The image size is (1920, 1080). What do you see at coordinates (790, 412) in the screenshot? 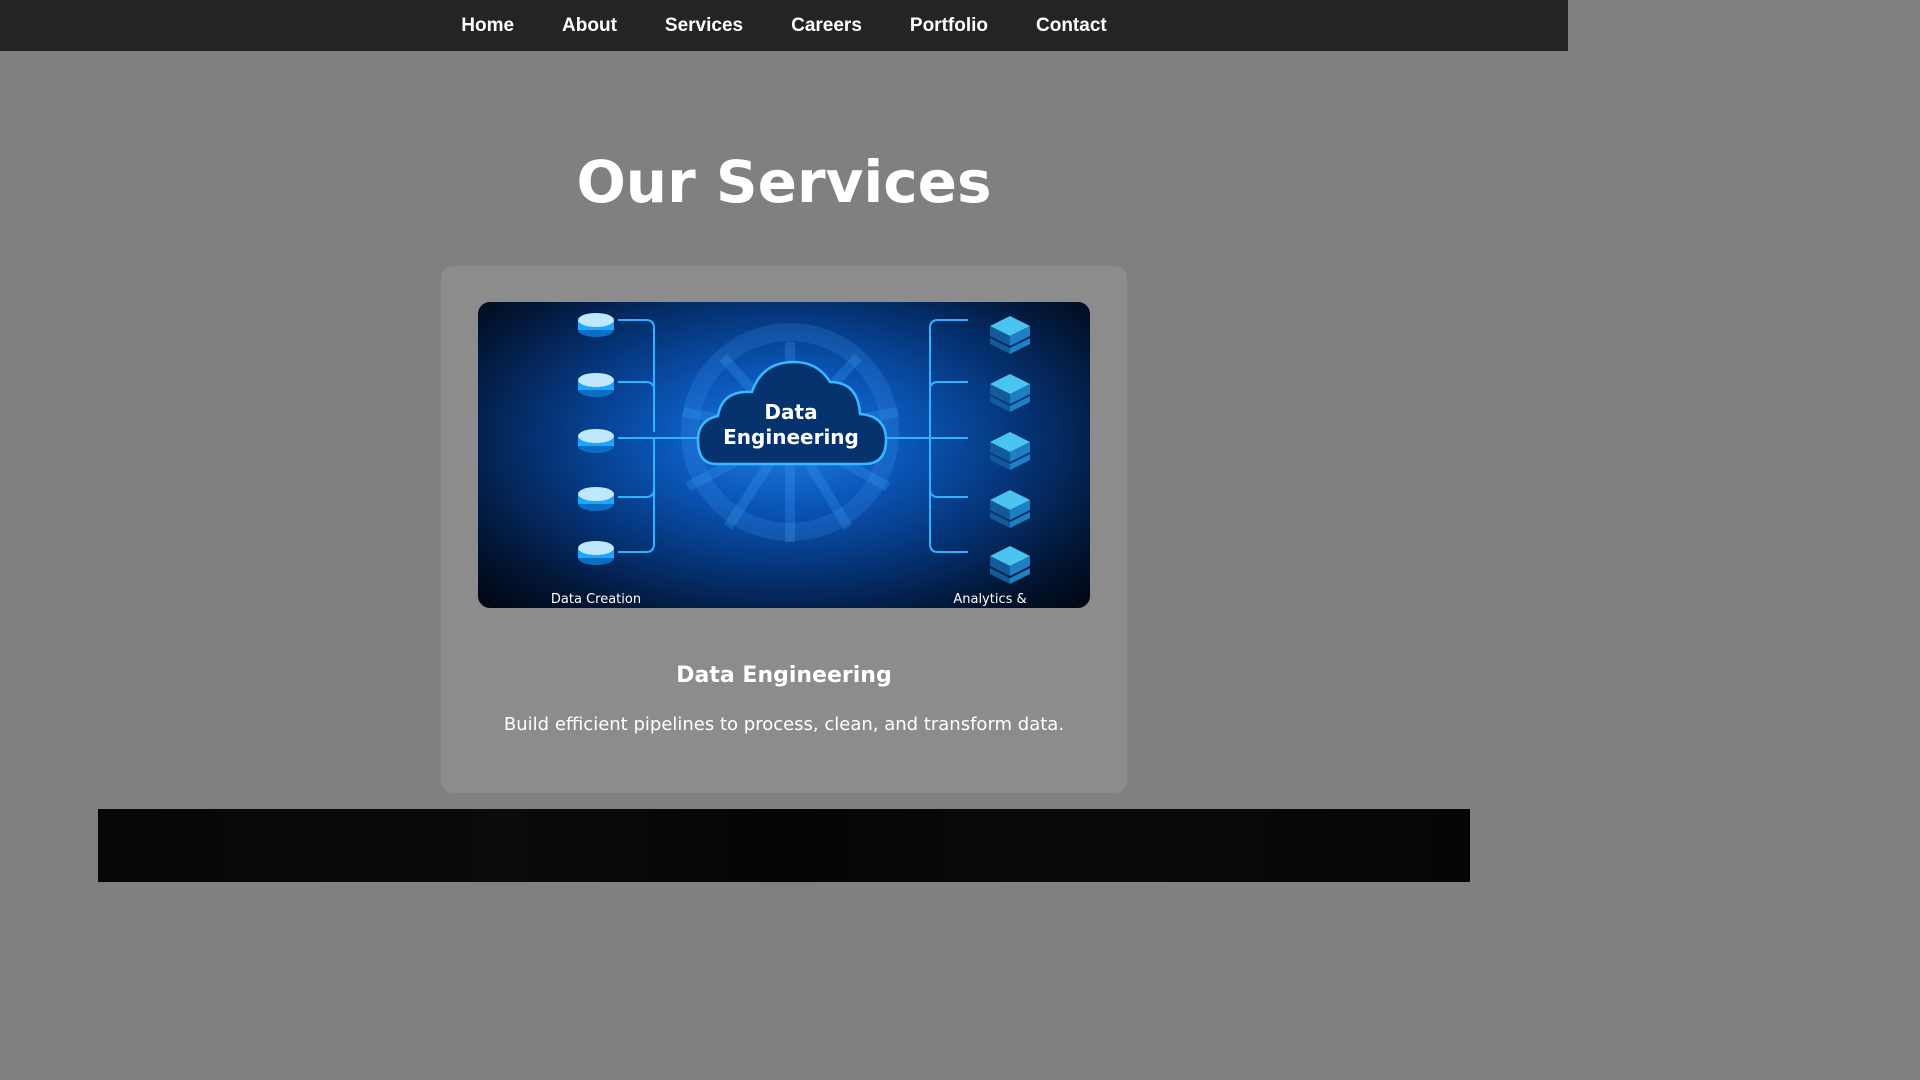
I see `cloud-label-line1: Data` at bounding box center [790, 412].